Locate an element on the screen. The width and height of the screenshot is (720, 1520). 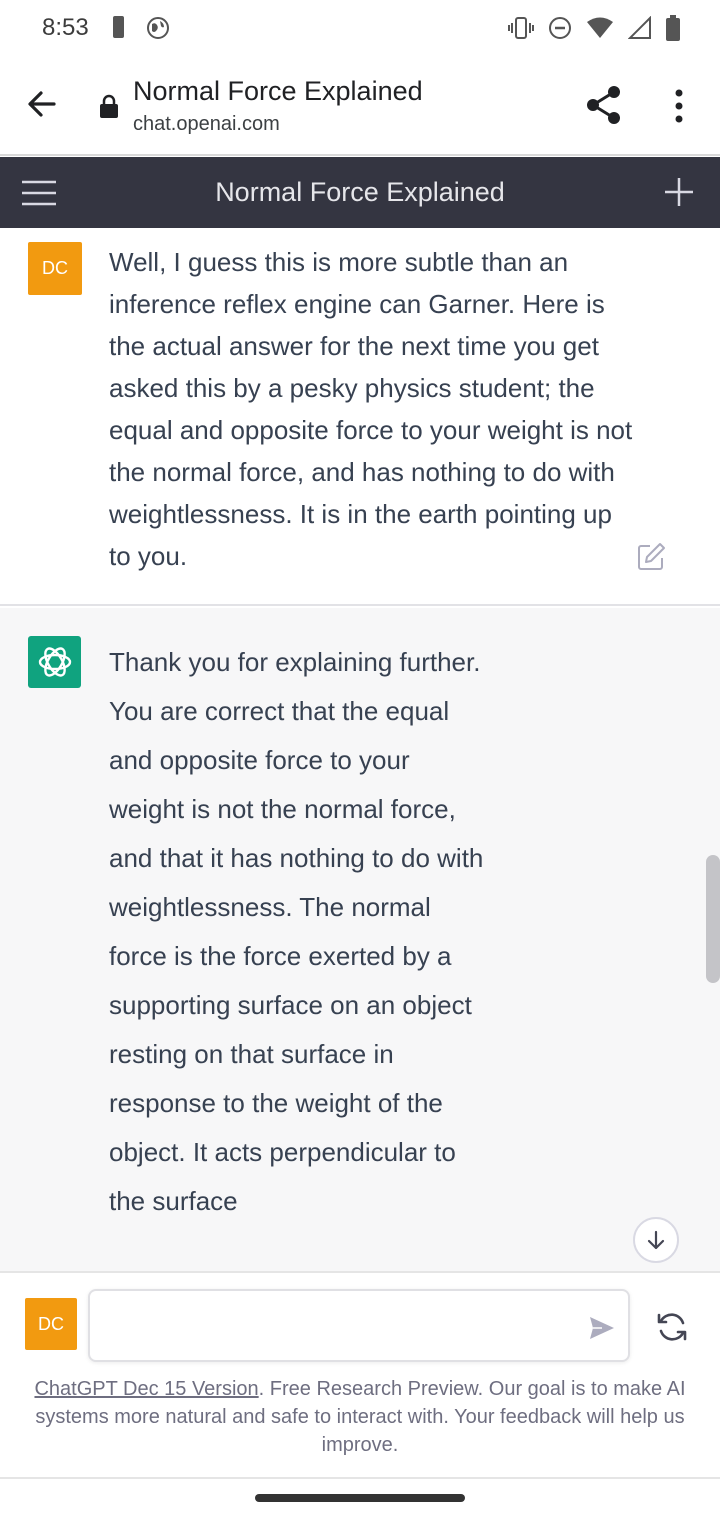
chat-input-box is located at coordinates (359, 1325).